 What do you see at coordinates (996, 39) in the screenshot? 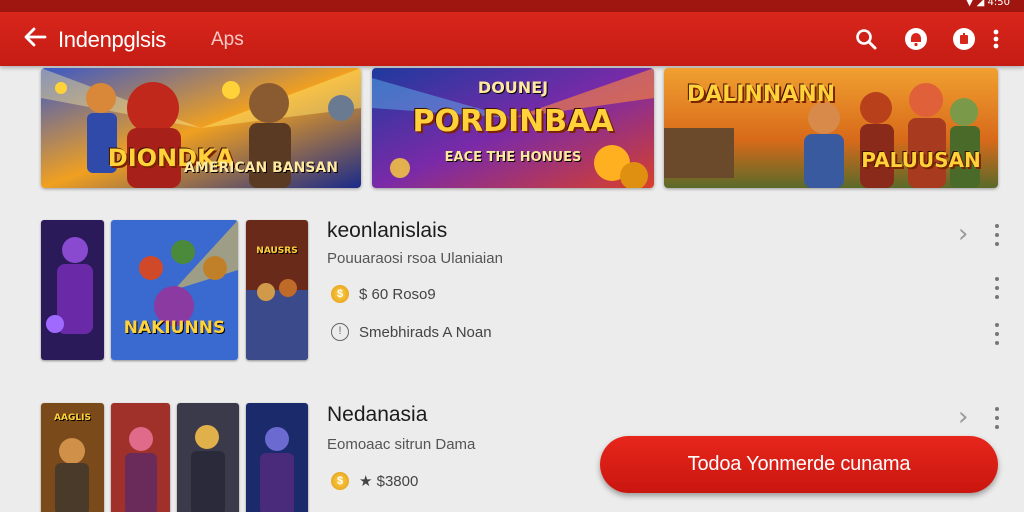
I see `more-vert-icon` at bounding box center [996, 39].